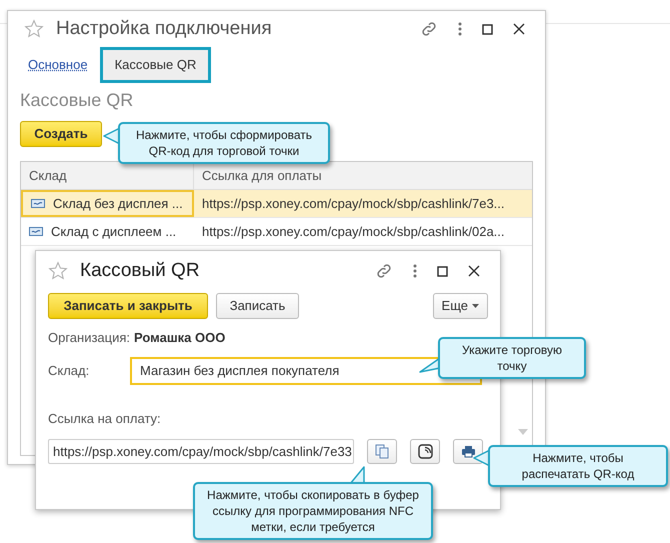 The height and width of the screenshot is (543, 670). Describe the element at coordinates (578, 466) in the screenshot. I see `hint-callout: Нажмите, чтобы распечатать QR-код` at that location.